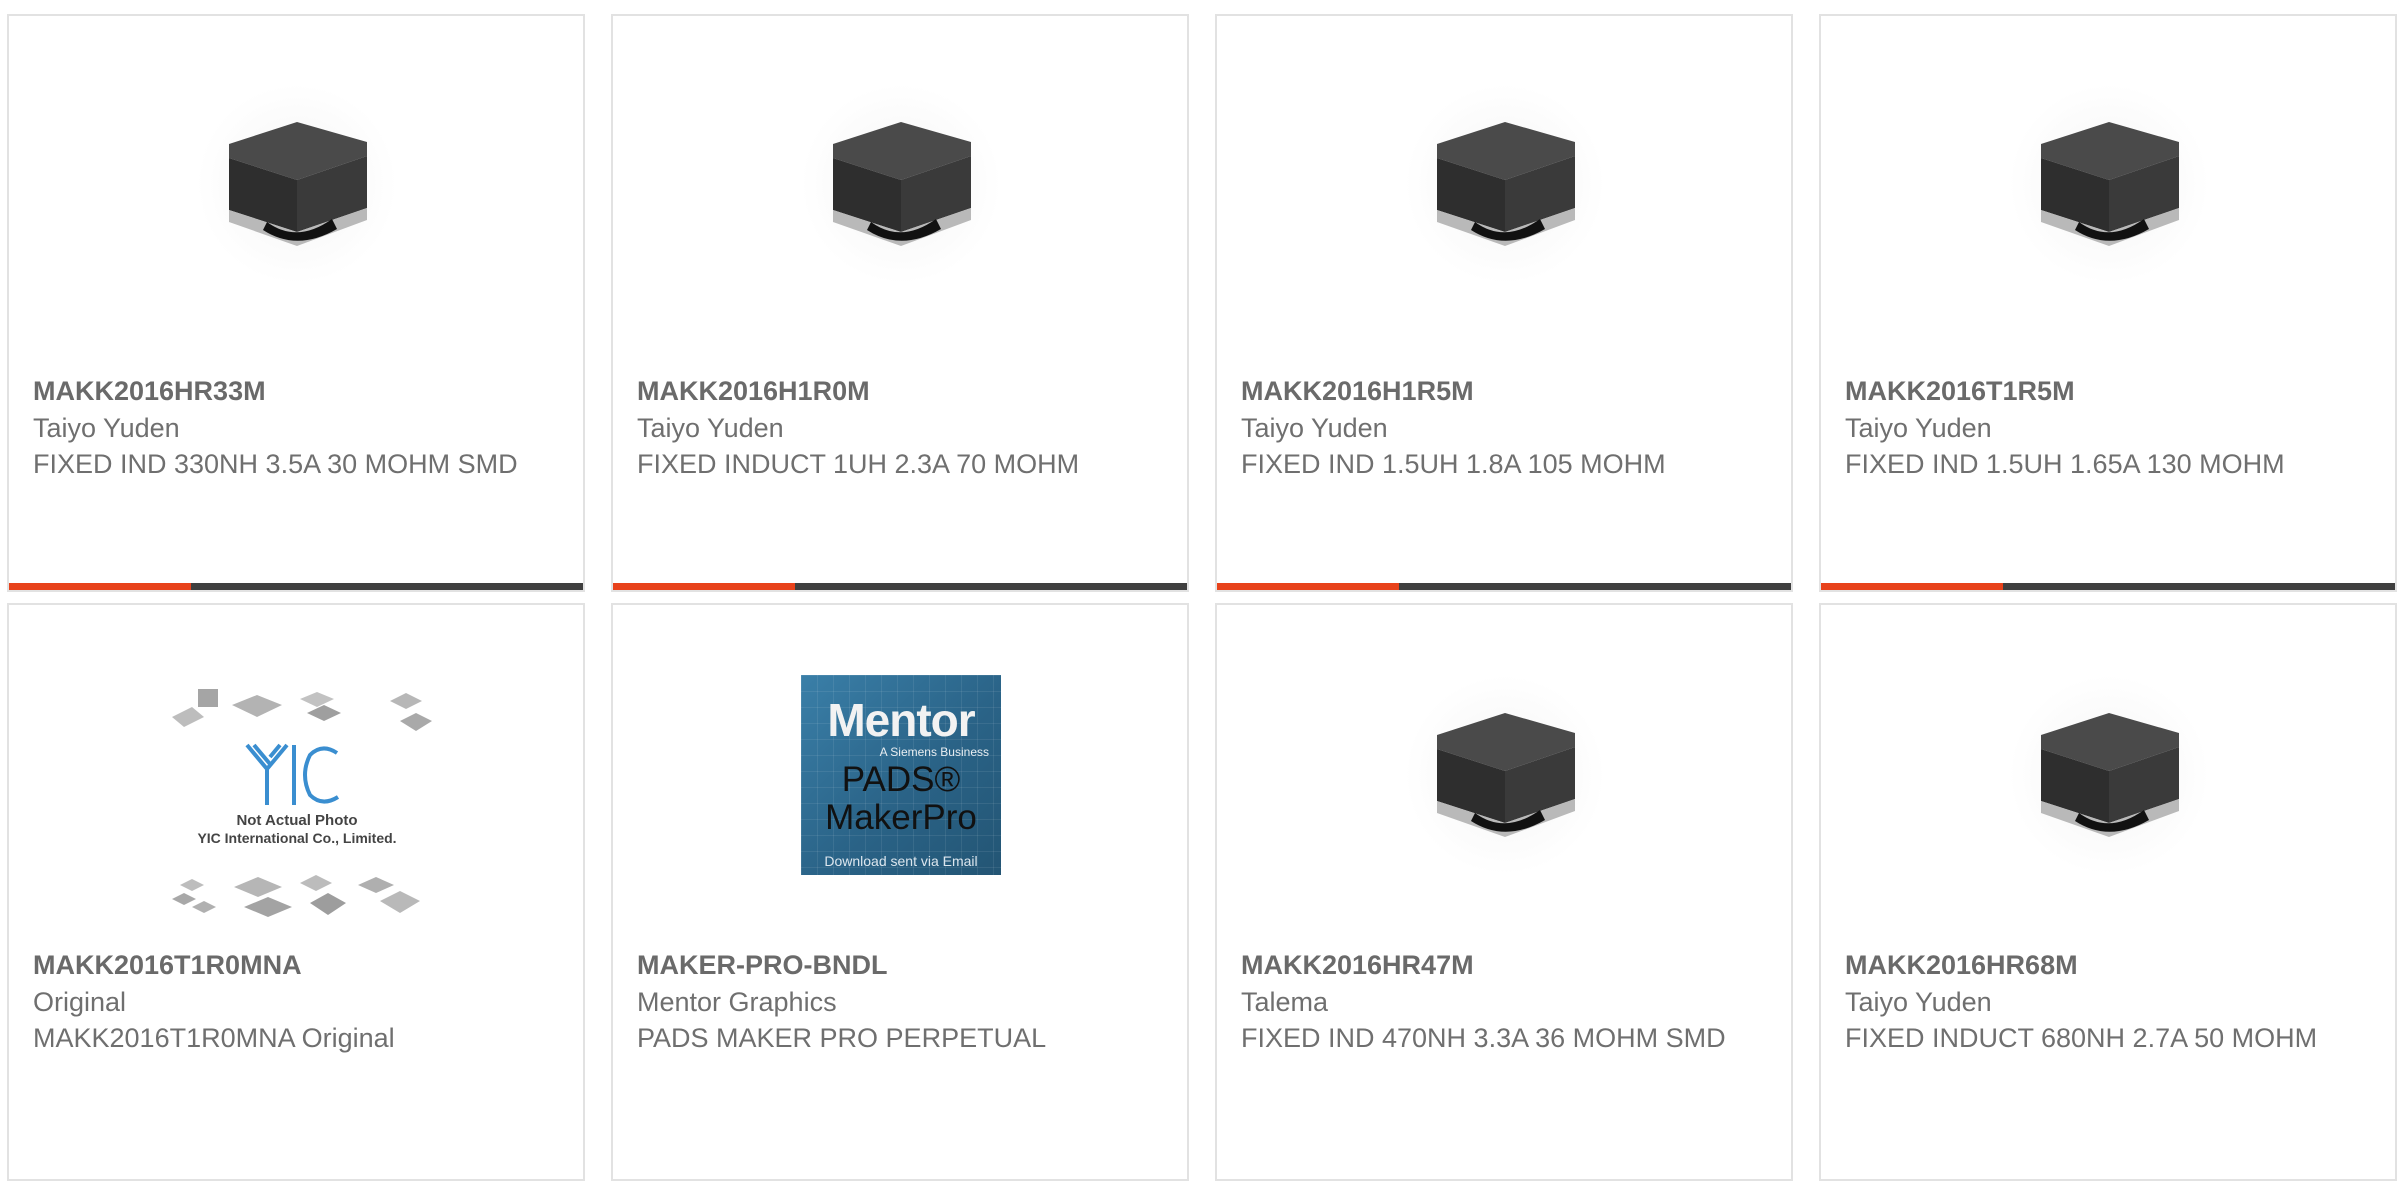 This screenshot has height=1181, width=2400. Describe the element at coordinates (1483, 1038) in the screenshot. I see `description: FIXED IND 470NH 3.3A 36 MOHM SMD` at that location.